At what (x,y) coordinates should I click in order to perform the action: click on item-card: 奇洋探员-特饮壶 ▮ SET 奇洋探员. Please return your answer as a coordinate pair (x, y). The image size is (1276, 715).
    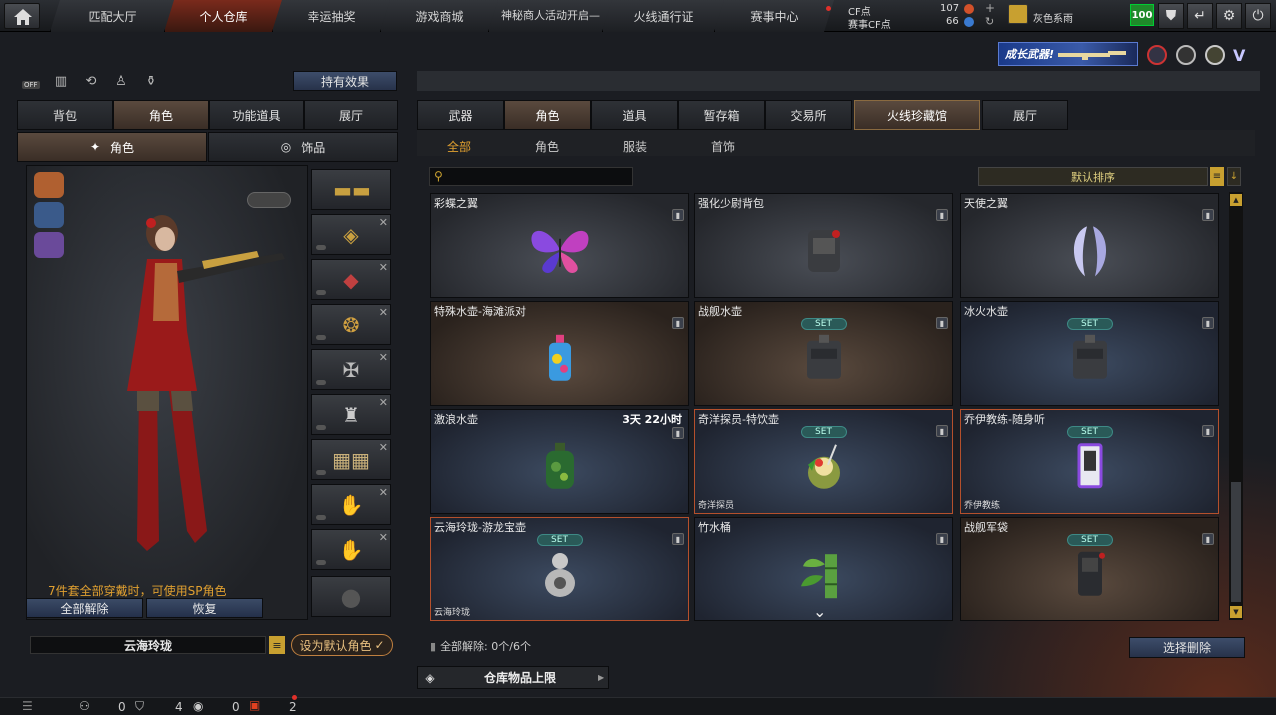
    Looking at the image, I should click on (823, 461).